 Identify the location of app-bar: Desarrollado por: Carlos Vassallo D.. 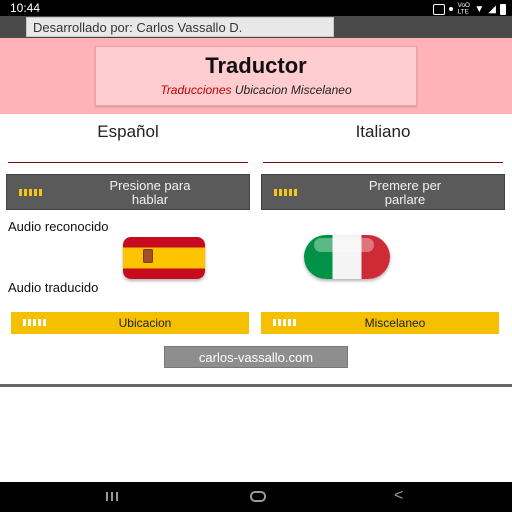
(256, 27).